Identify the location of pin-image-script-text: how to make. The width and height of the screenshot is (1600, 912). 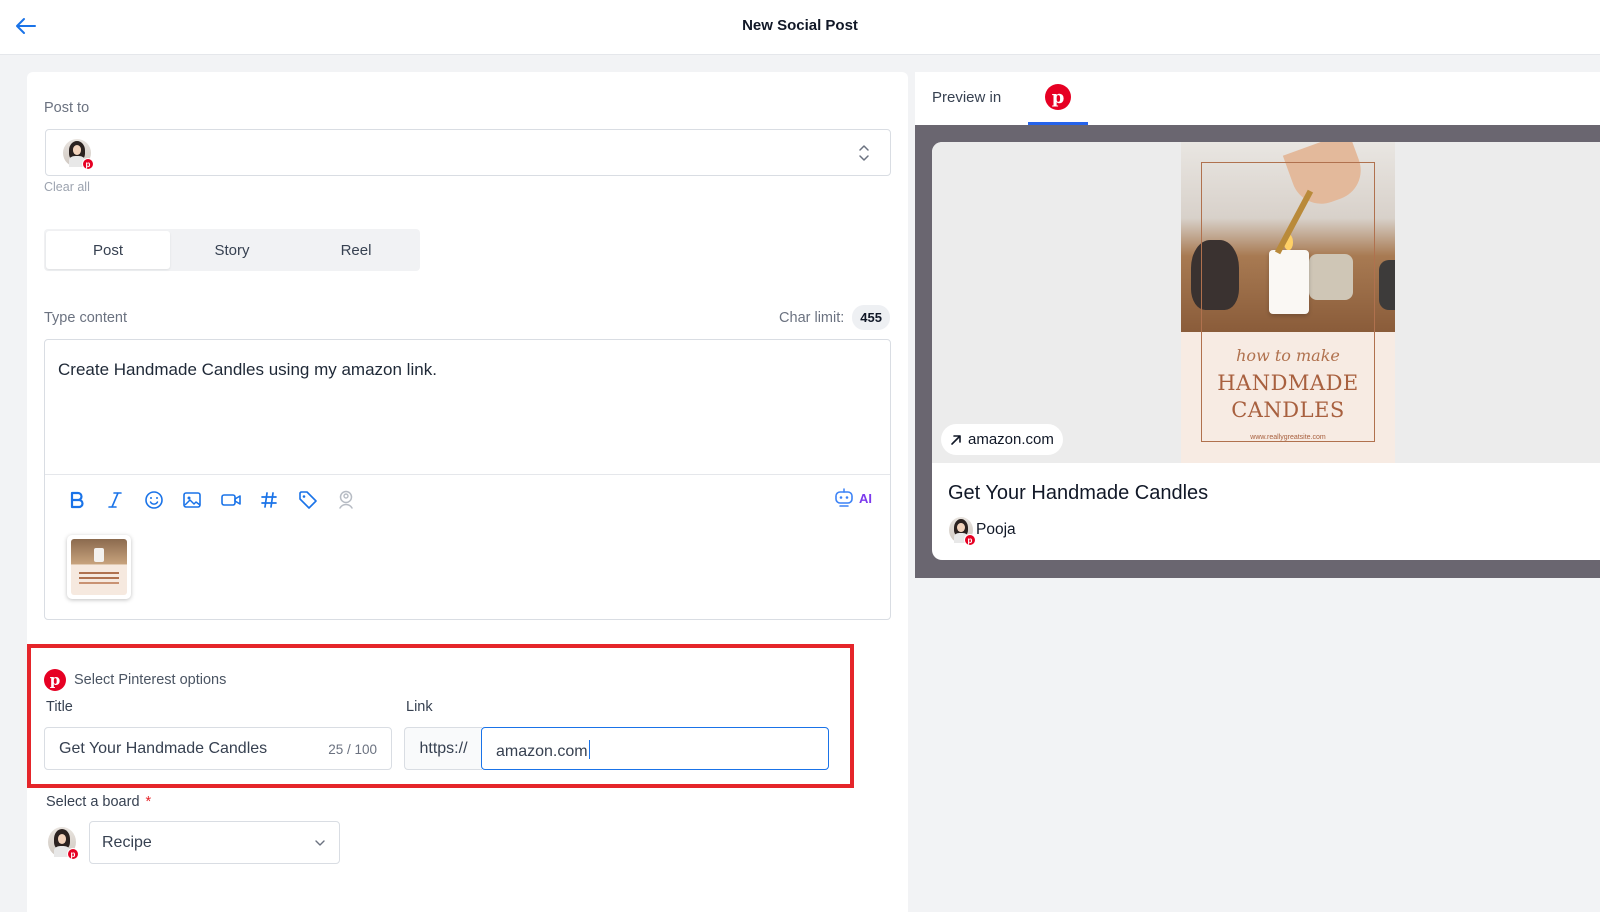
(1288, 355).